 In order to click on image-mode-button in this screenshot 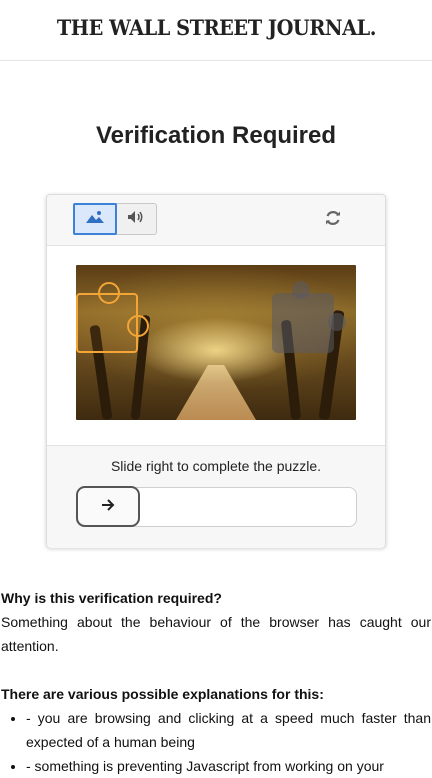, I will do `click(95, 219)`.